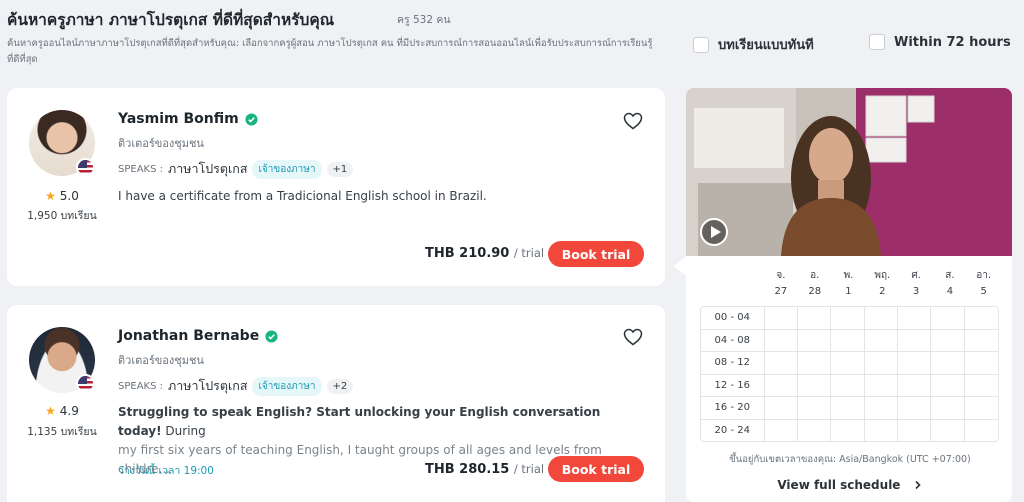 The image size is (1024, 502). Describe the element at coordinates (340, 386) in the screenshot. I see `more-languages-chip: +2` at that location.